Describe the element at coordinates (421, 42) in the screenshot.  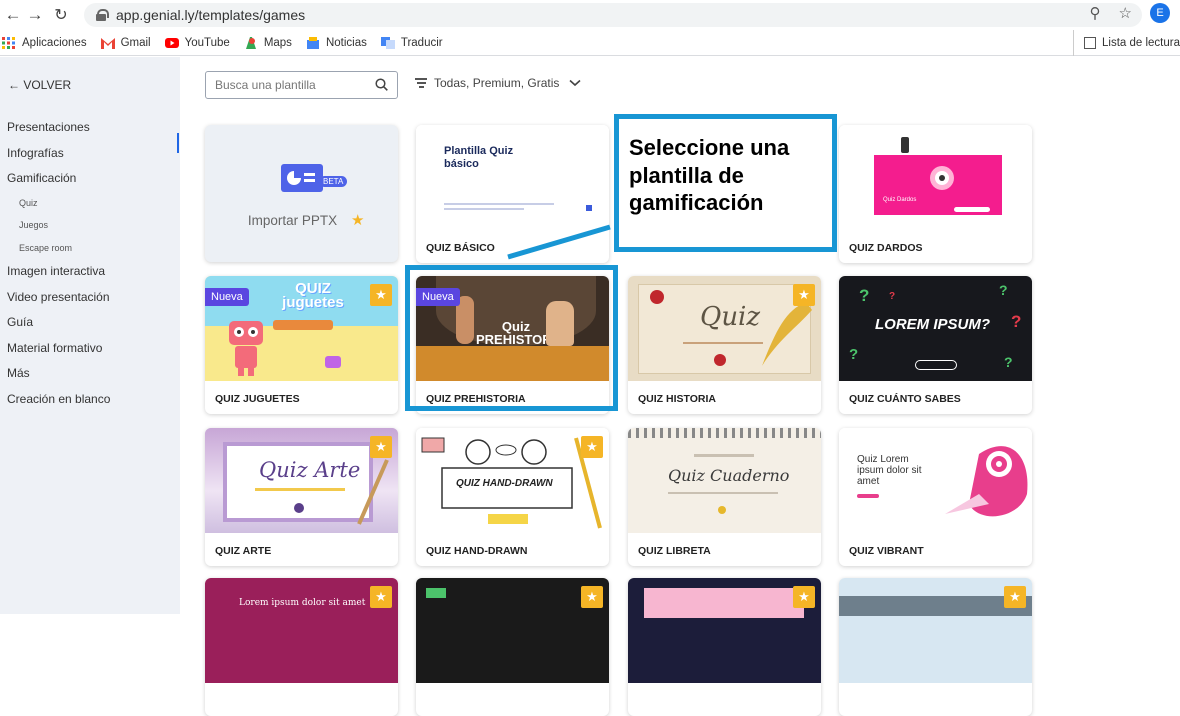
I see `bookmark-label: Traducir` at that location.